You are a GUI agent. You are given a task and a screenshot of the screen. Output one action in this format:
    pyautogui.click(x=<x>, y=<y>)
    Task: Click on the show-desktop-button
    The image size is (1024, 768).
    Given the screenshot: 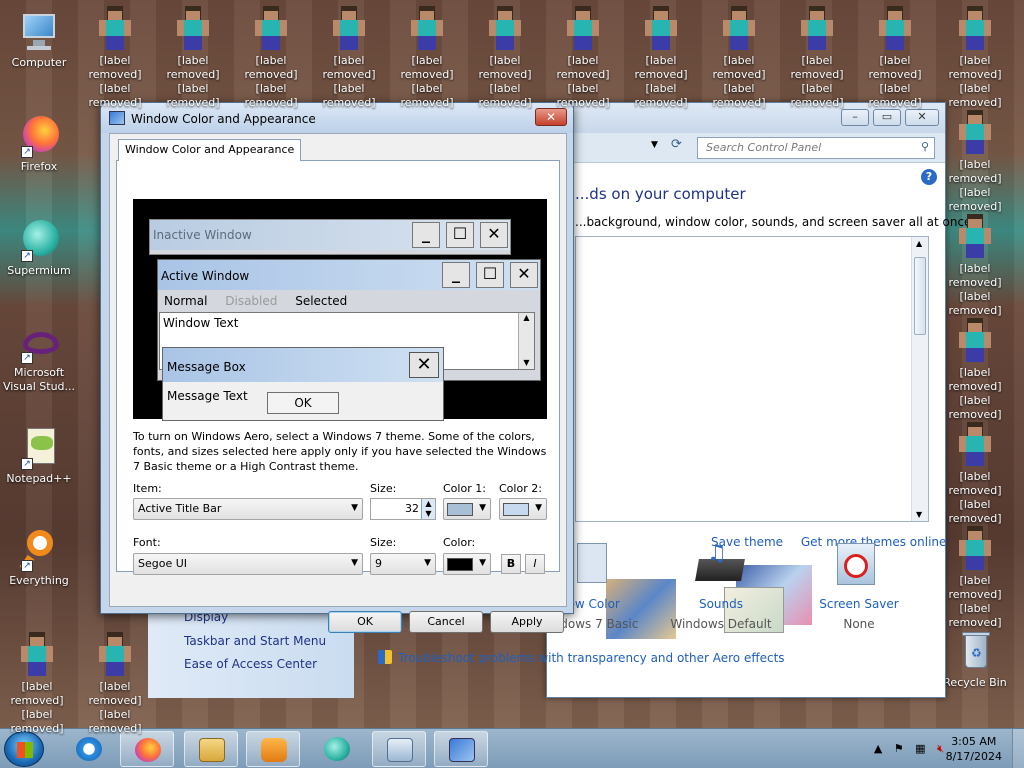 What is the action you would take?
    pyautogui.click(x=1018, y=748)
    